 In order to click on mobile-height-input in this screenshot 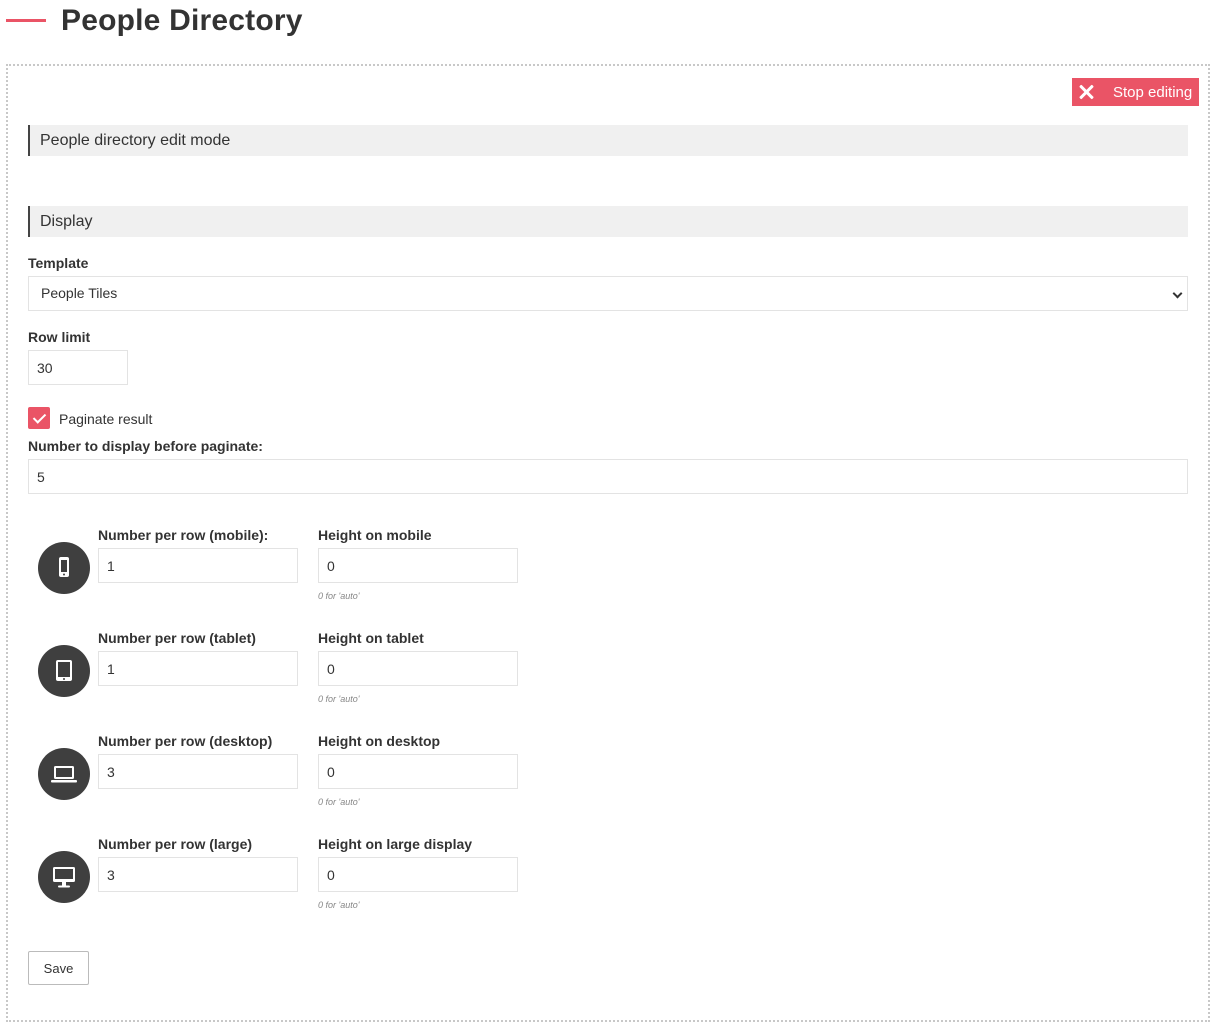, I will do `click(418, 565)`.